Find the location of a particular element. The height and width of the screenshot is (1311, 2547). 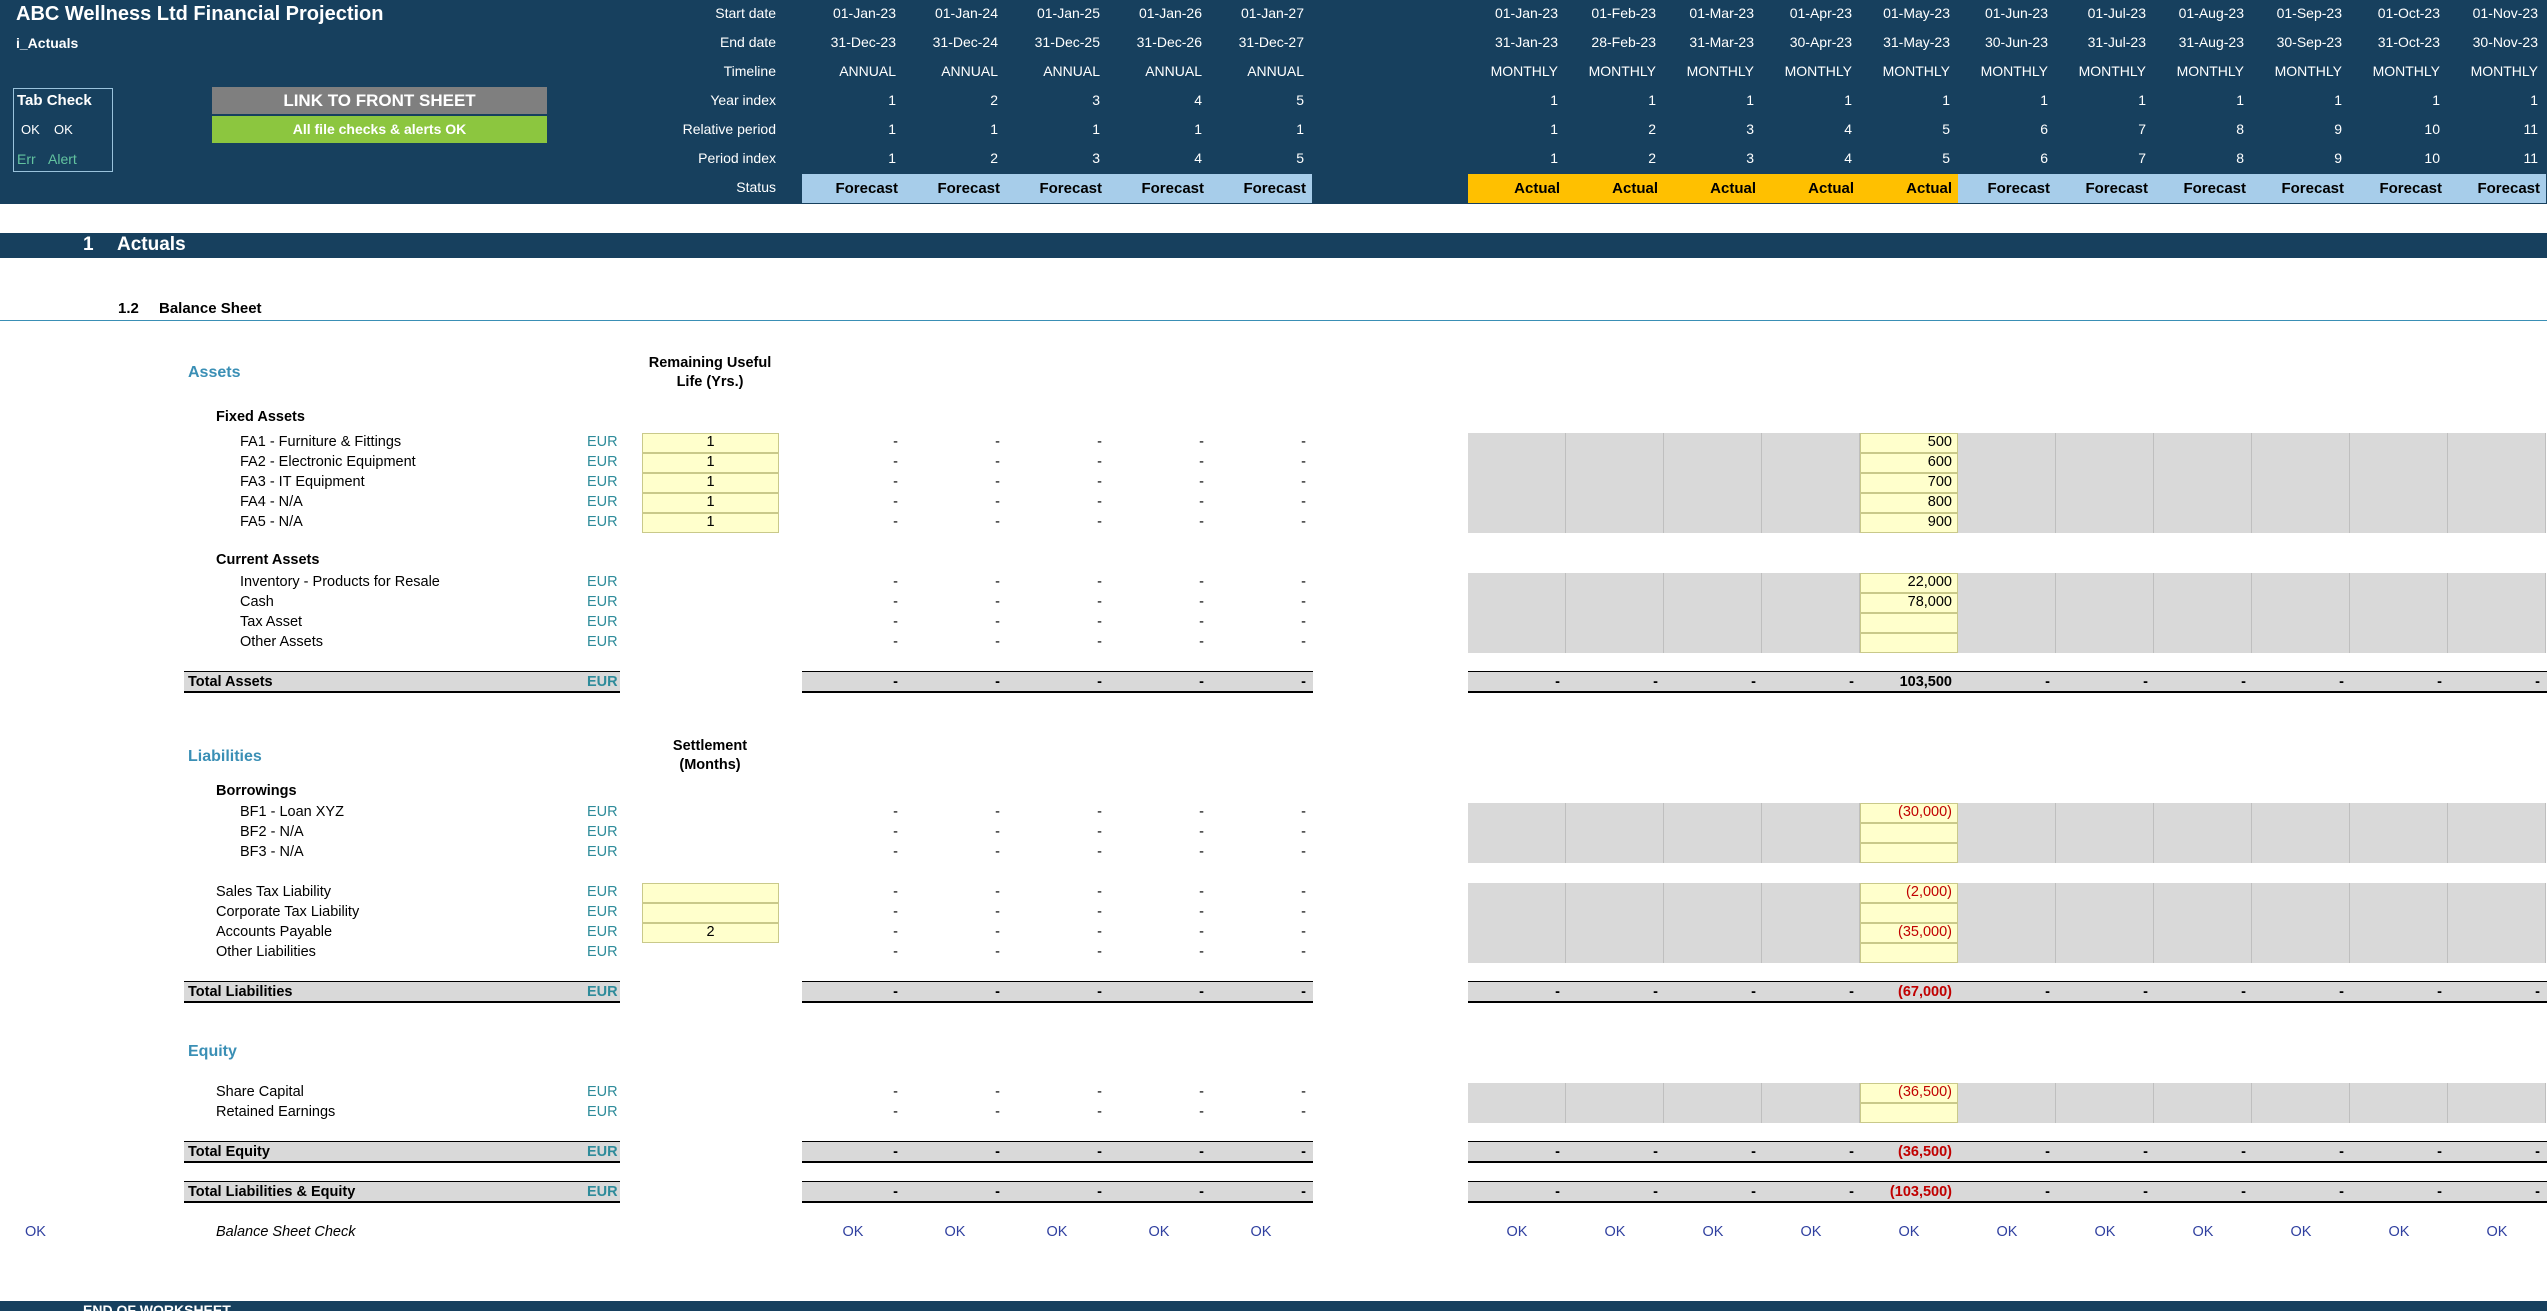

row-label: BF2 - N/A is located at coordinates (272, 832).